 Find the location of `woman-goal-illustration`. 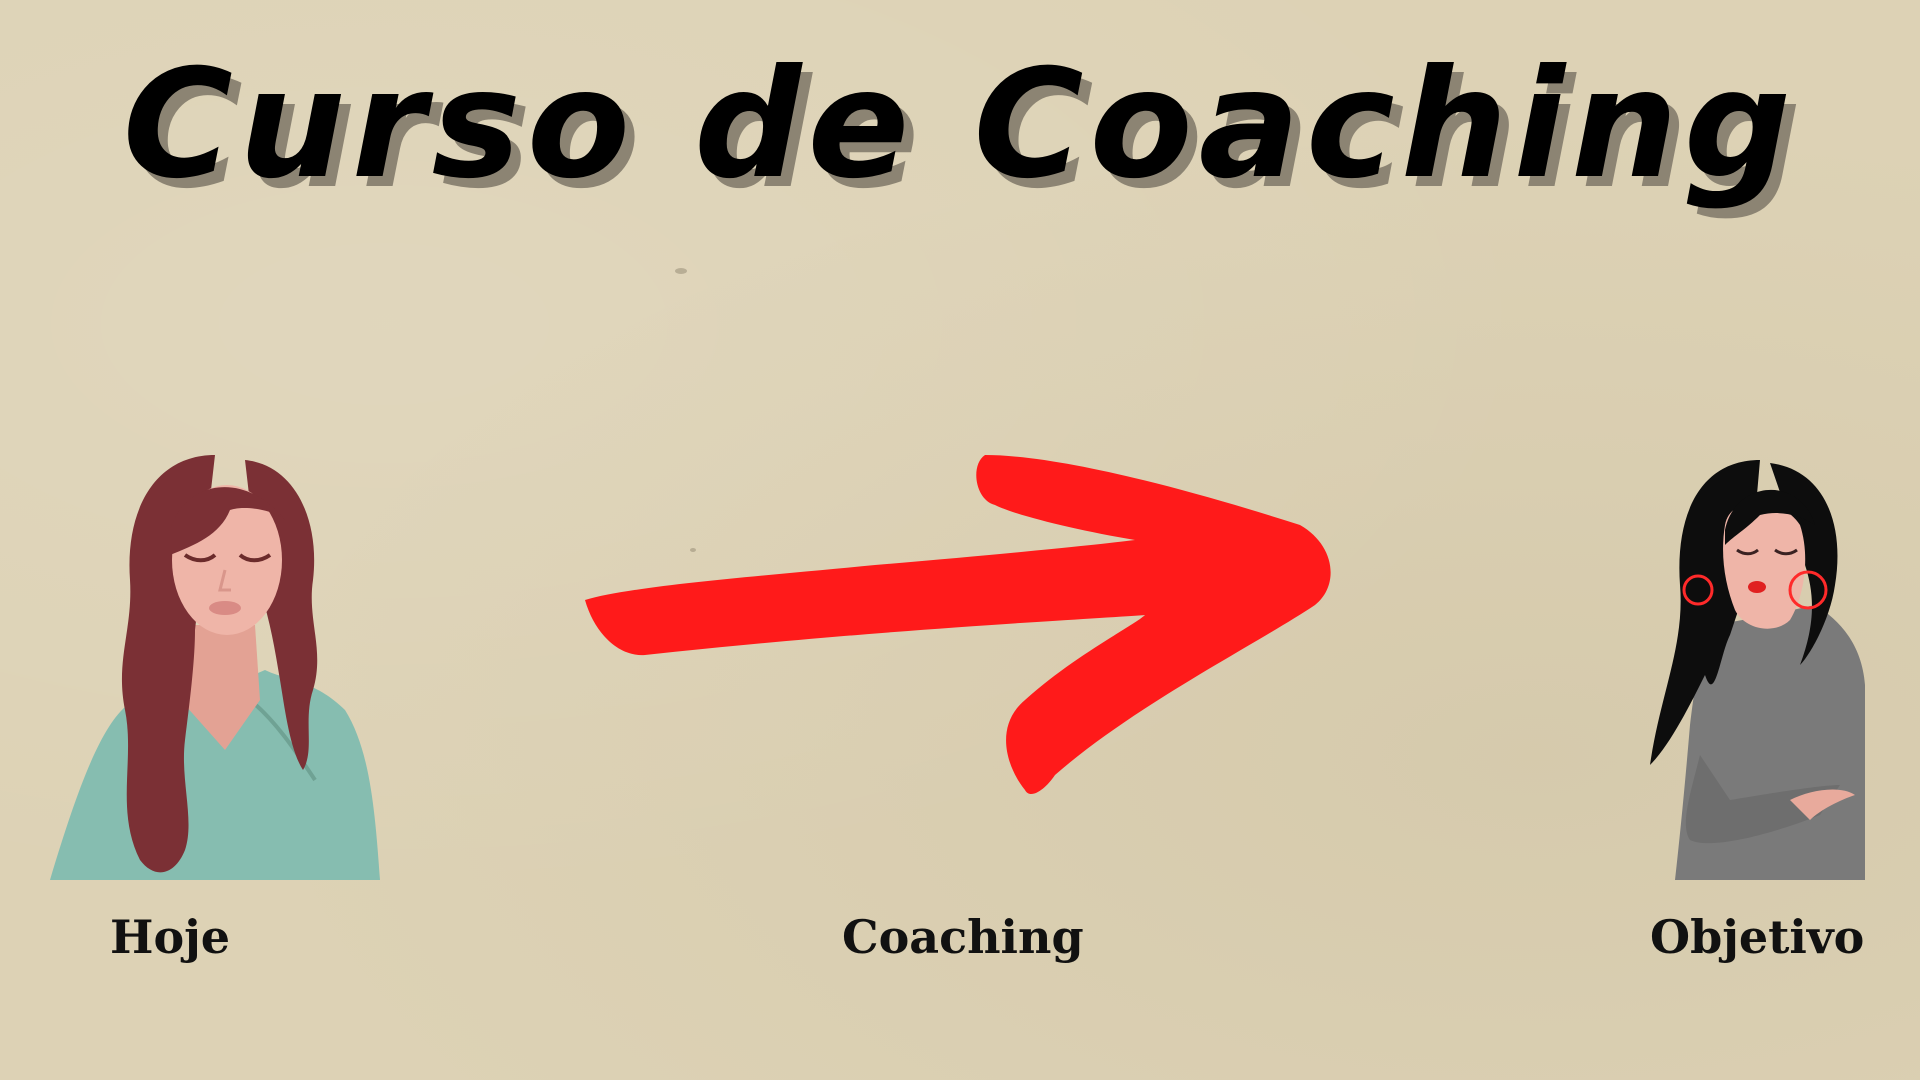

woman-goal-illustration is located at coordinates (1760, 670).